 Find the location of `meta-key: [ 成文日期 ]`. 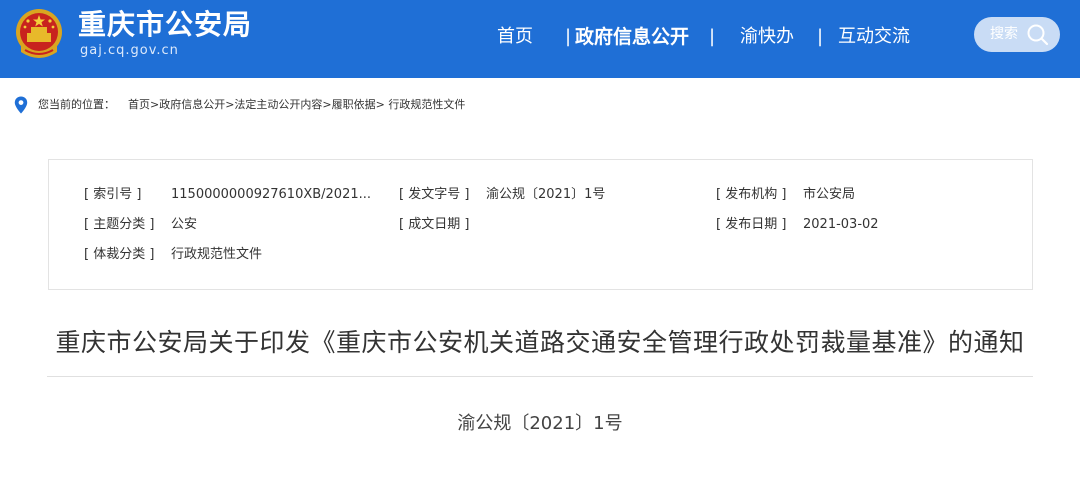

meta-key: [ 成文日期 ] is located at coordinates (434, 224).